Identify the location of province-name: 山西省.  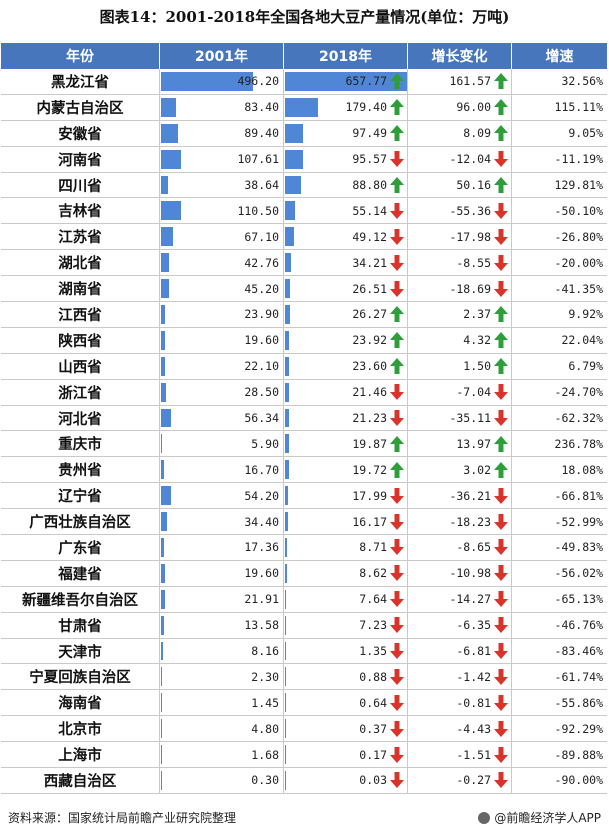
(80, 366).